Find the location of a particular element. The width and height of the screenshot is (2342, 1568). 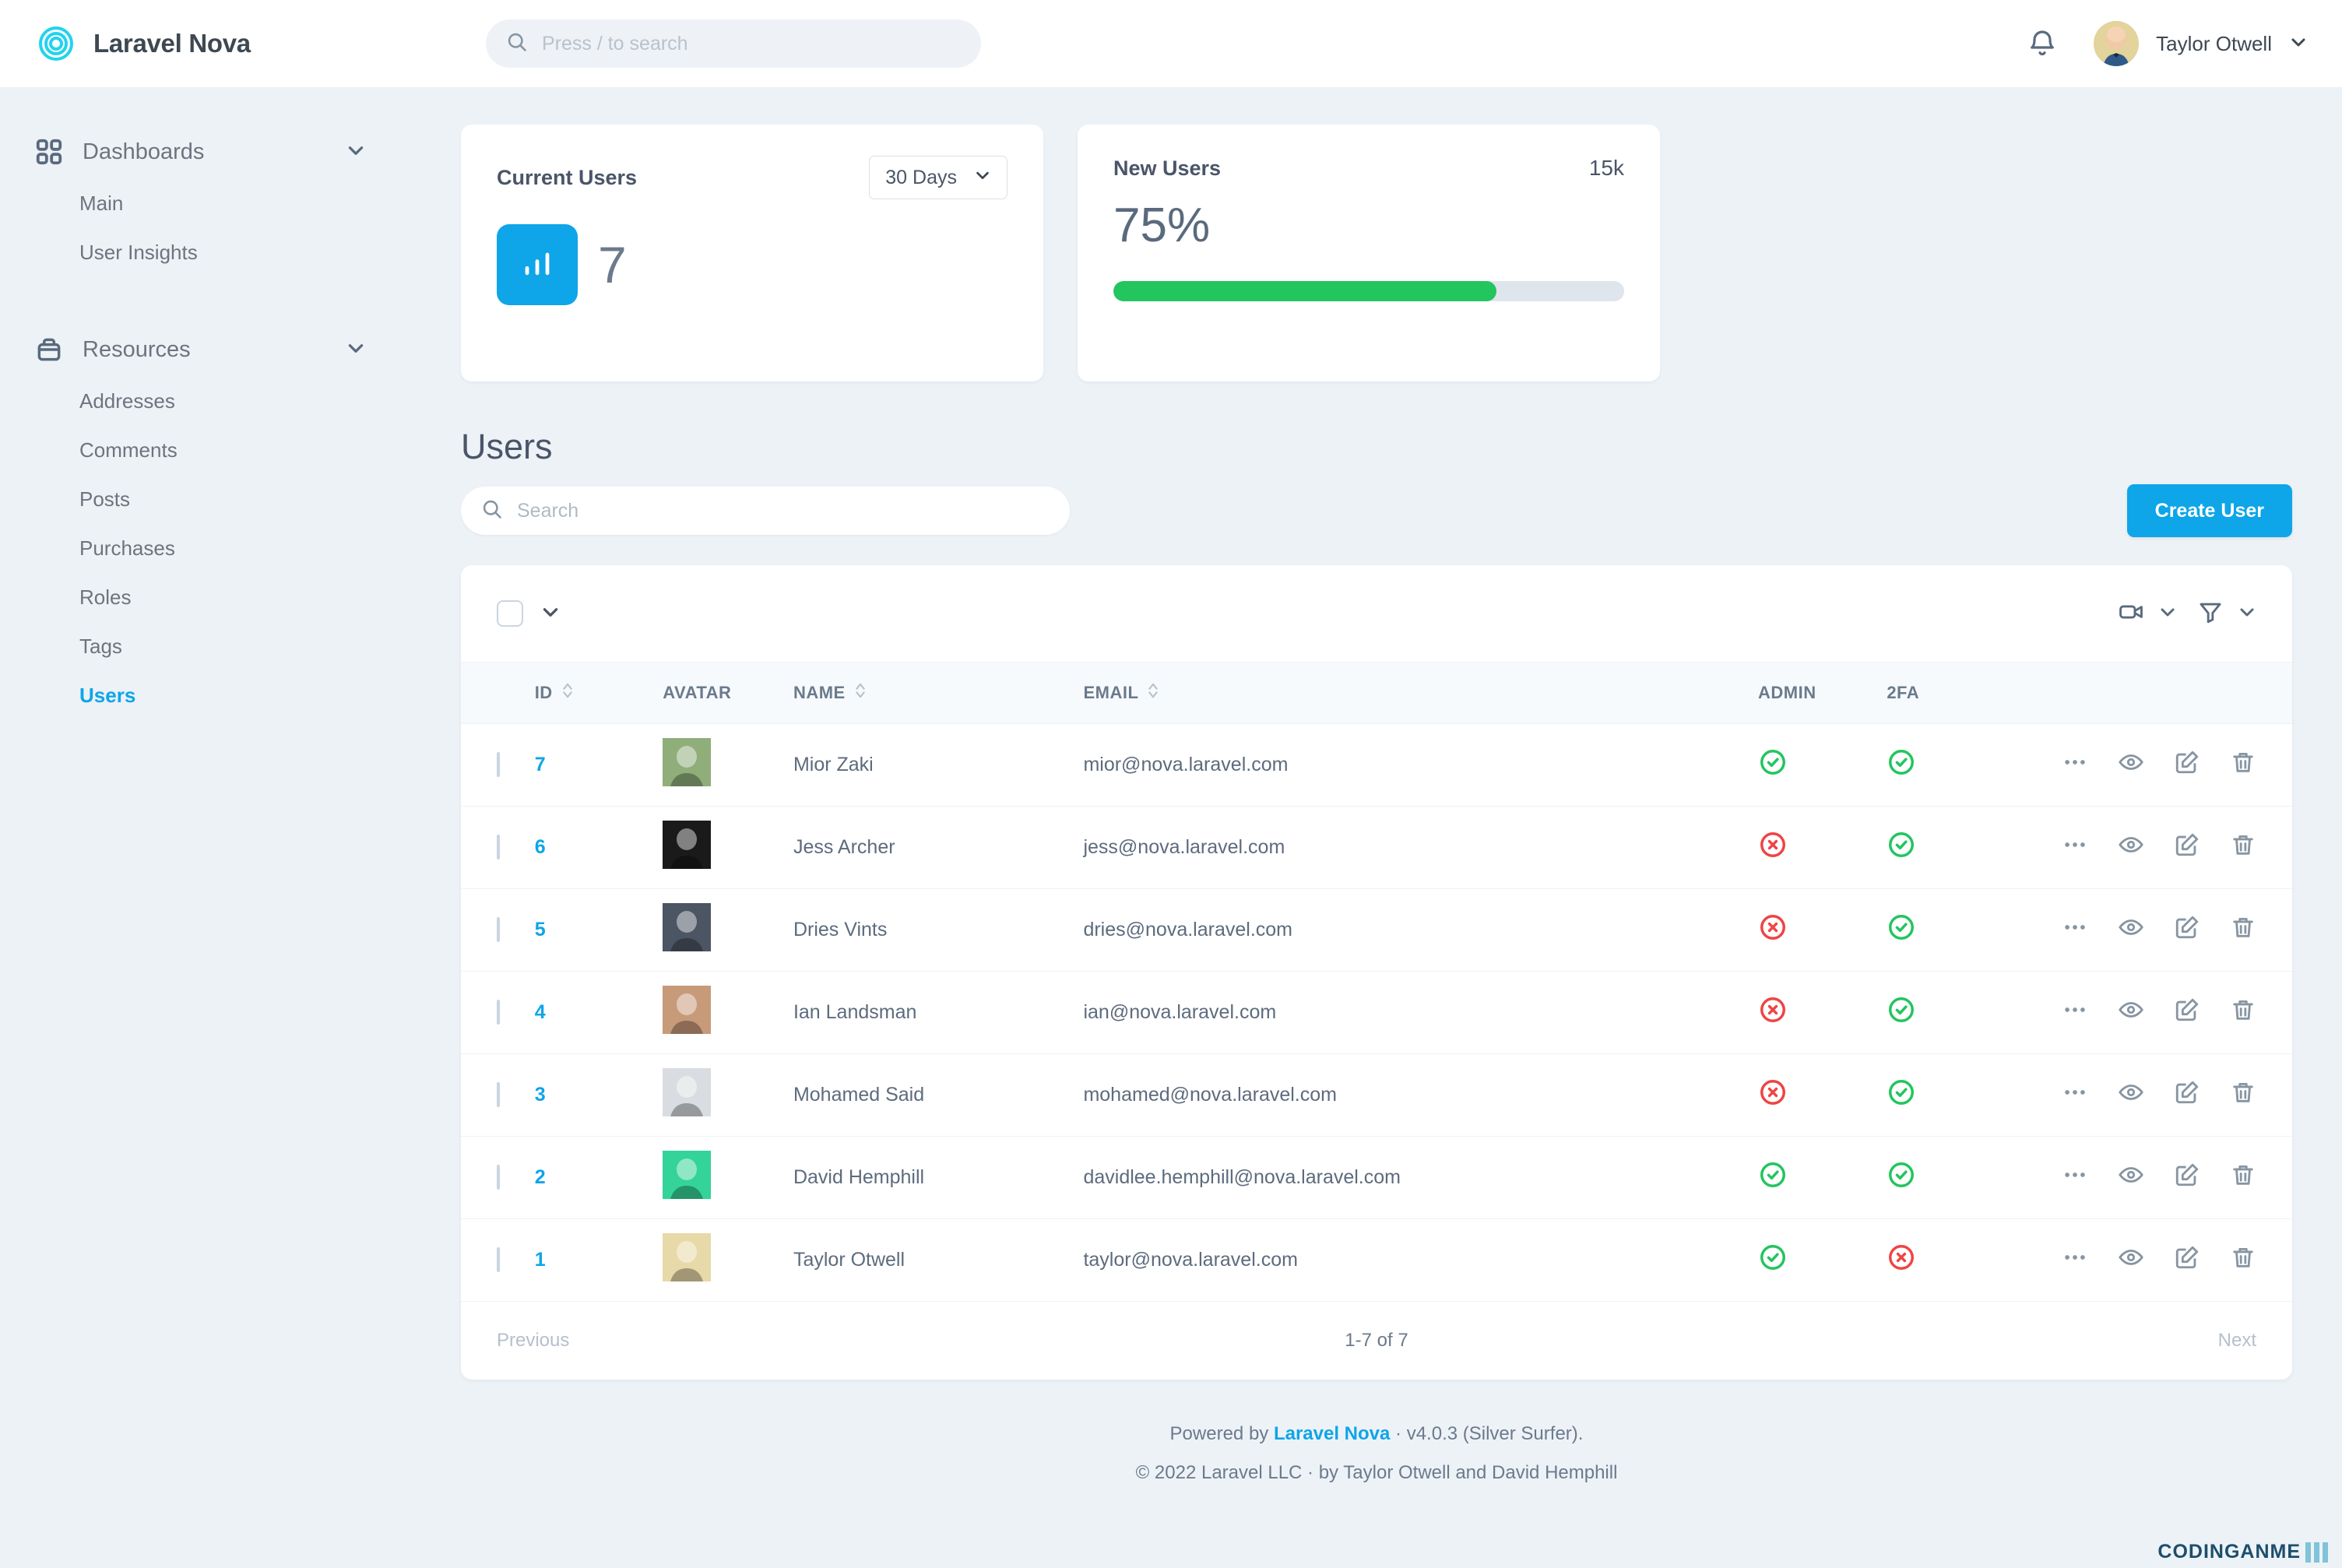

th-2fa: 2FA is located at coordinates (1975, 693).